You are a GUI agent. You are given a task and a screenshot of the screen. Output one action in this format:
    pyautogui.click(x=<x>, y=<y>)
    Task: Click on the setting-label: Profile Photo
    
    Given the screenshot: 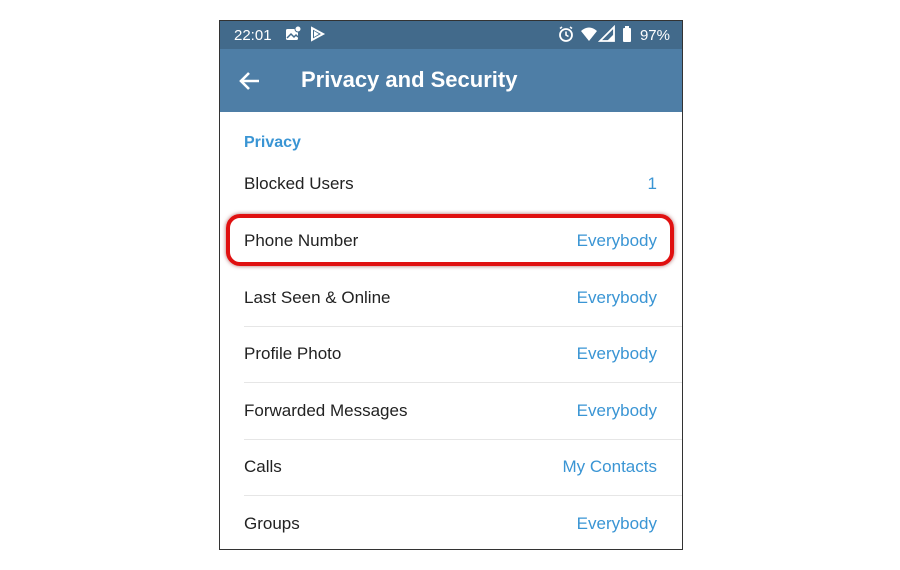 What is the action you would take?
    pyautogui.click(x=293, y=353)
    